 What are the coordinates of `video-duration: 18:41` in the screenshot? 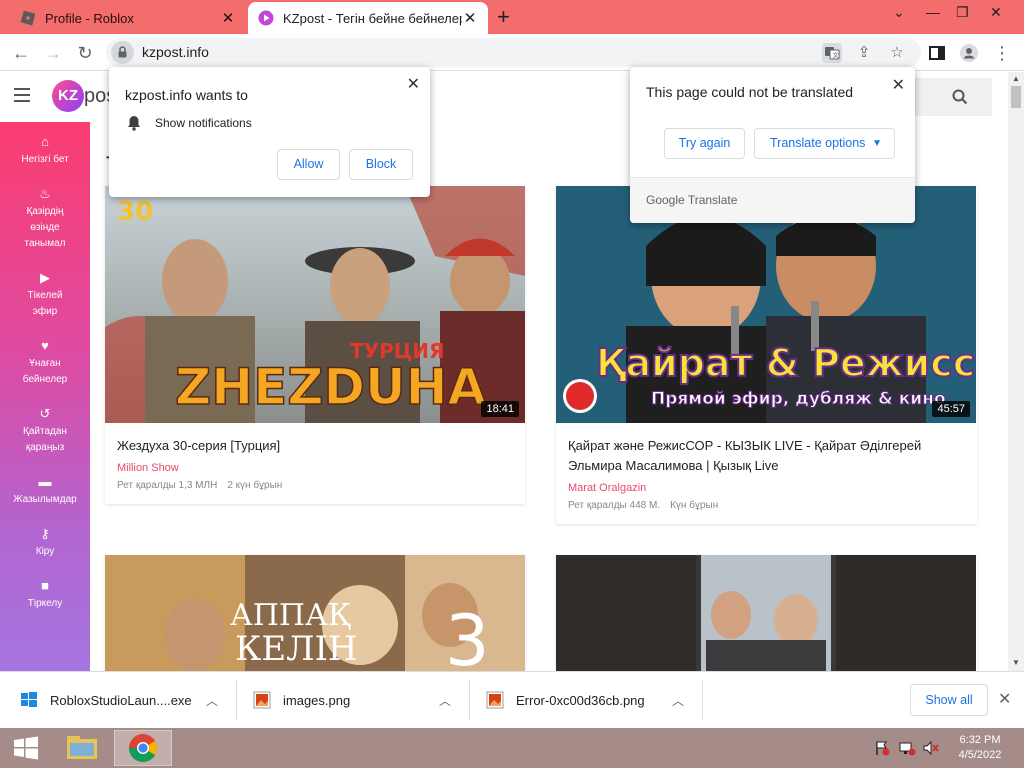 It's located at (500, 409).